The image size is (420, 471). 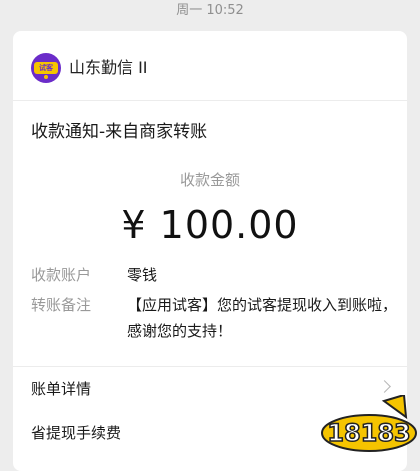 I want to click on card-header: 试客 山东勤信 II, so click(x=210, y=66).